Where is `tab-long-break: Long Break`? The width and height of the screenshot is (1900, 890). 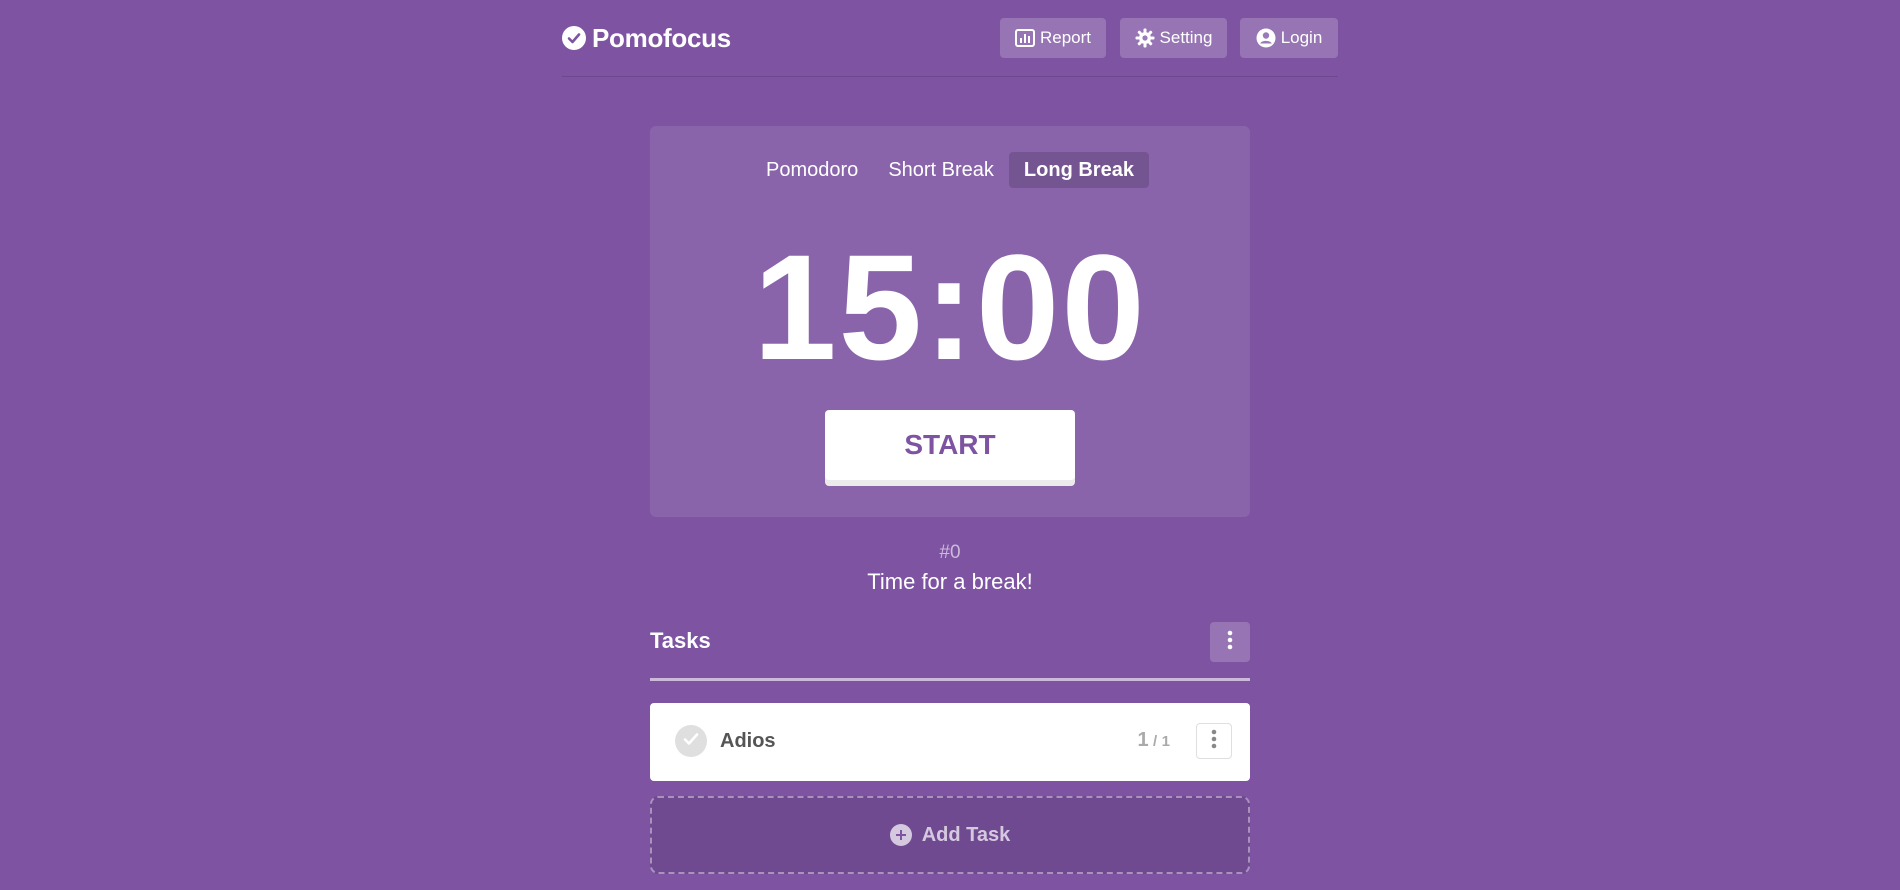
tab-long-break: Long Break is located at coordinates (1078, 170).